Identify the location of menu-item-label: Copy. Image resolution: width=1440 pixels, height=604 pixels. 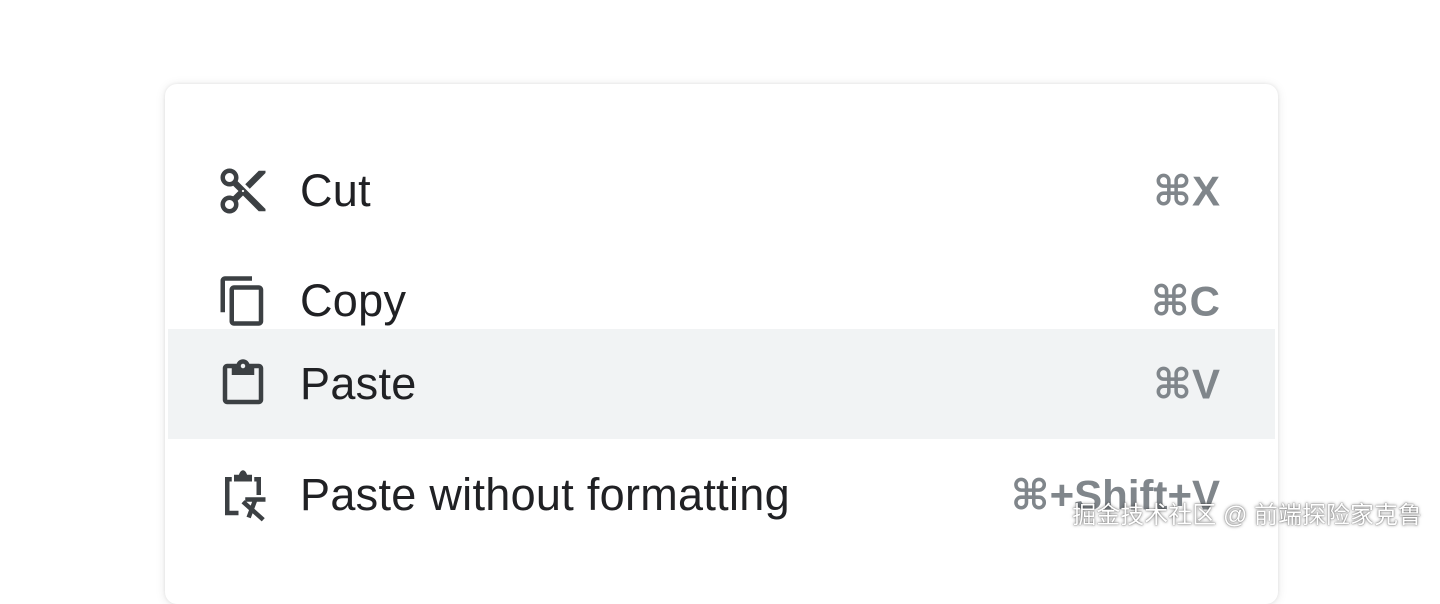
(353, 301).